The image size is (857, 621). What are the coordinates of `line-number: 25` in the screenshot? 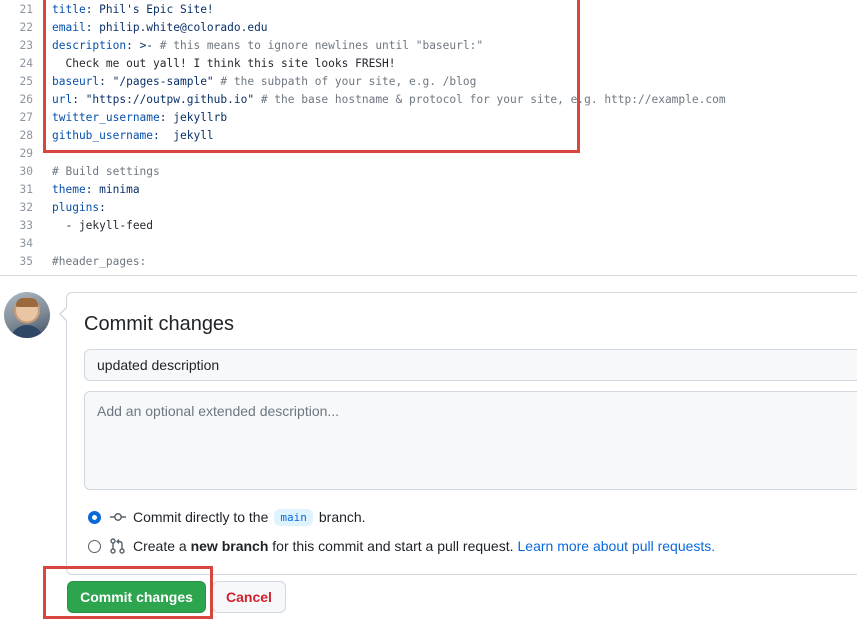 It's located at (26, 81).